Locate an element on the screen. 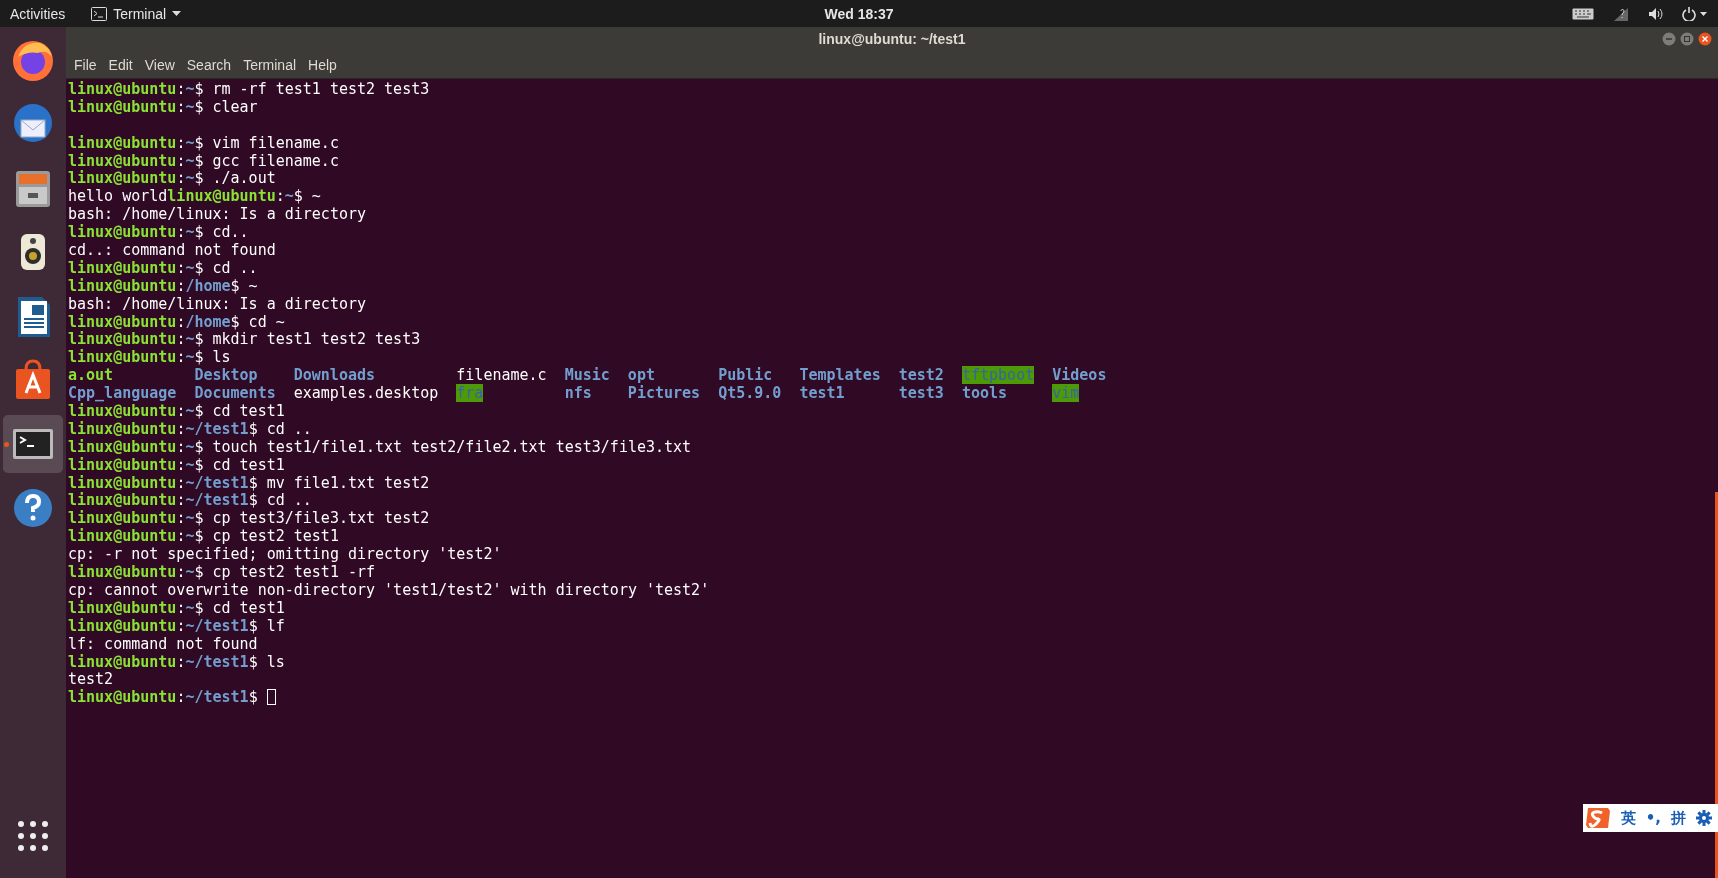 This screenshot has width=1718, height=878. file-entry: test1 is located at coordinates (822, 393).